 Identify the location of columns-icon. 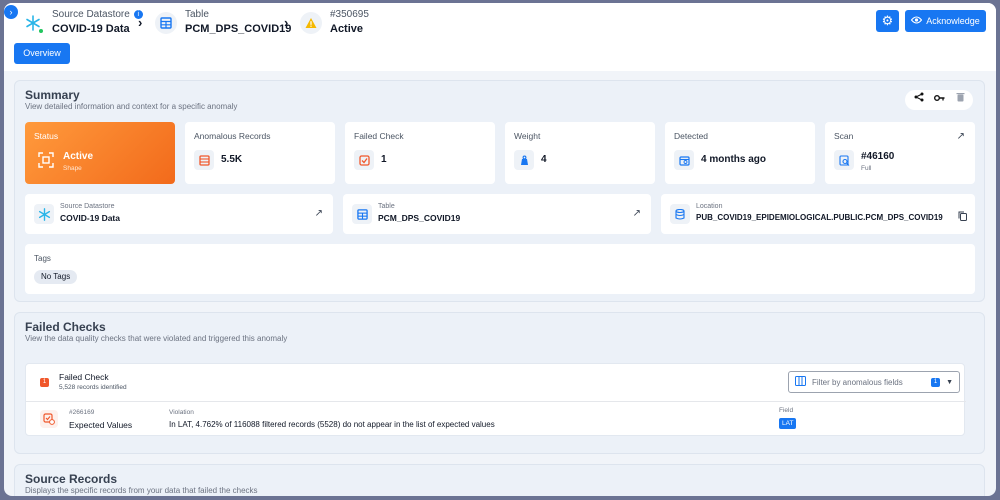
(800, 382).